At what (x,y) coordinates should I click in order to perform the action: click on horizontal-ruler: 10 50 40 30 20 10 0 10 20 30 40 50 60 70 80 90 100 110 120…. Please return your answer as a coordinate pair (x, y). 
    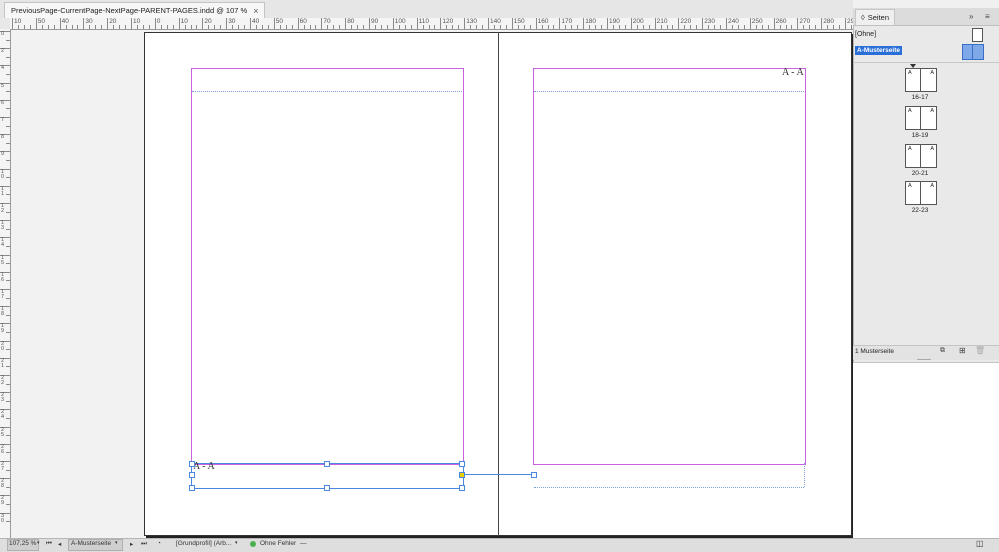
    Looking at the image, I should click on (437, 24).